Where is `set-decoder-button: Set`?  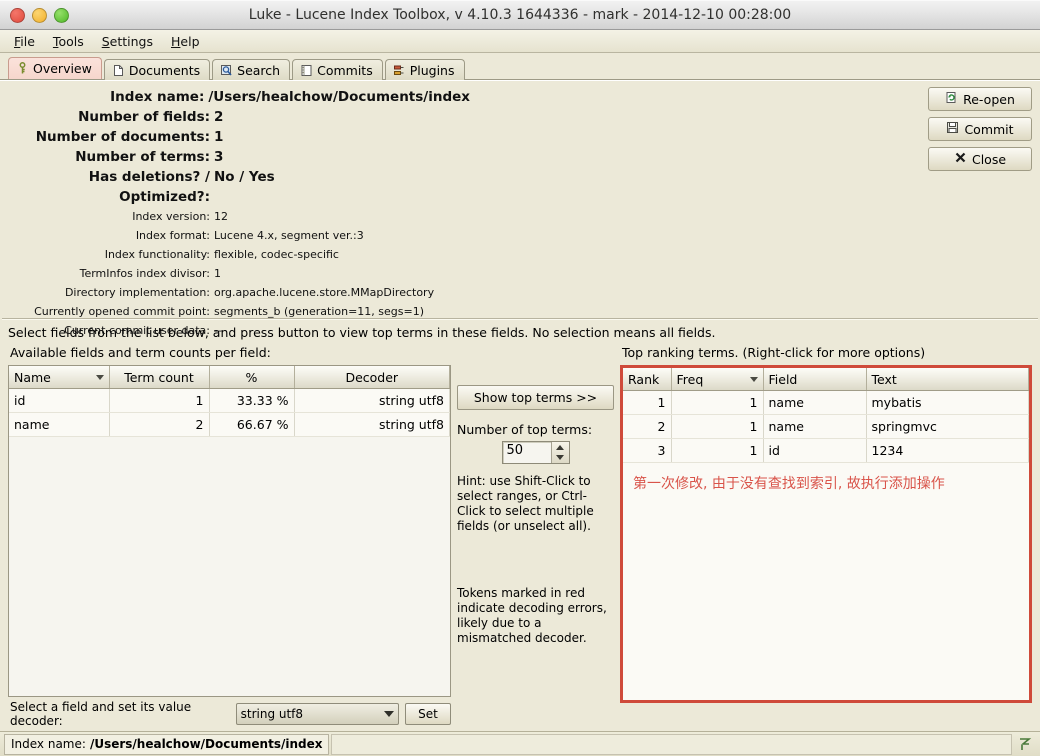 set-decoder-button: Set is located at coordinates (428, 714).